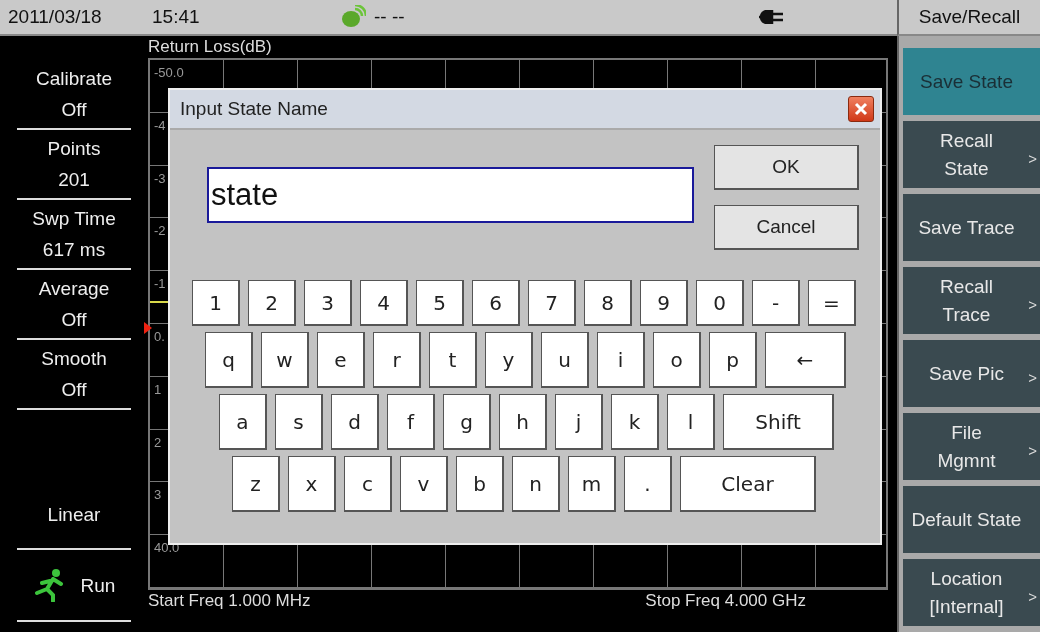  Describe the element at coordinates (210, 47) in the screenshot. I see `chart-title: Return Loss(dB)` at that location.